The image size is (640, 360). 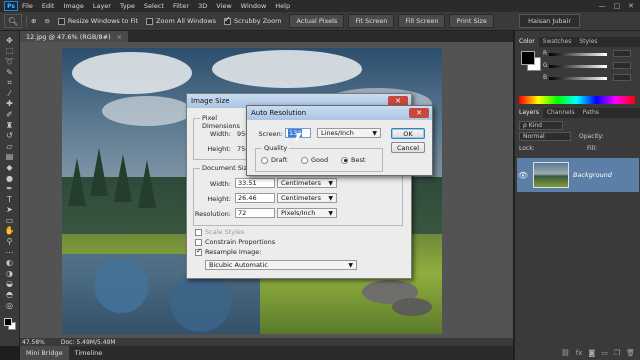 I want to click on quick-select-icon: ✎, so click(x=10, y=72).